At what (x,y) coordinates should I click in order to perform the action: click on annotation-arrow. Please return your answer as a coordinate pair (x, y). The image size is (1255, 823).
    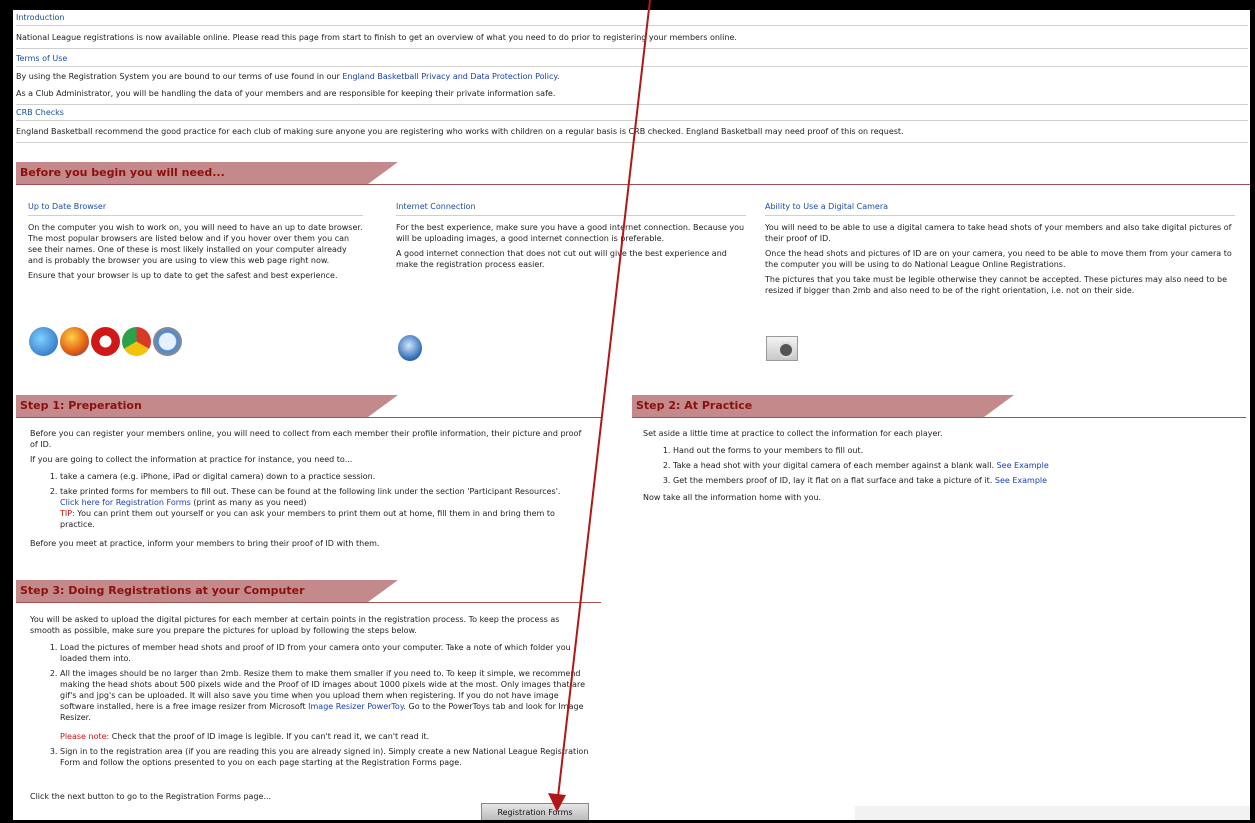
    Looking at the image, I should click on (599, 406).